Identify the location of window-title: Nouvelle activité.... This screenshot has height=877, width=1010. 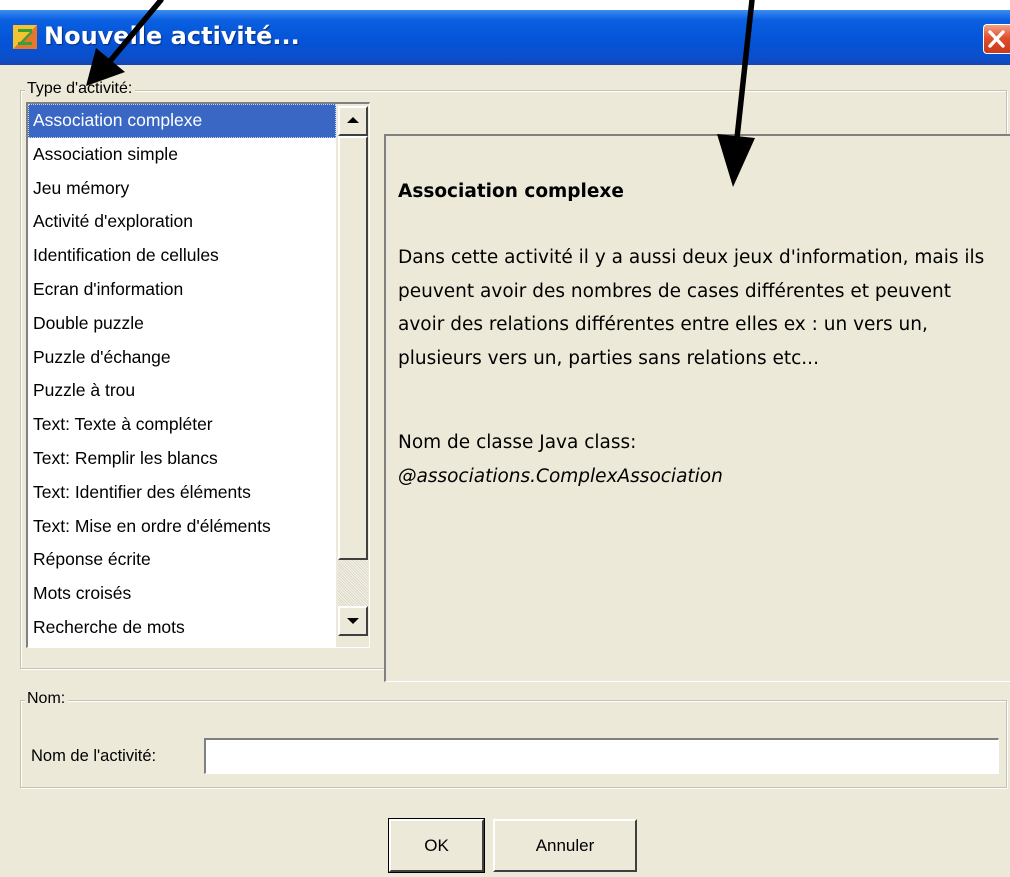
(172, 36).